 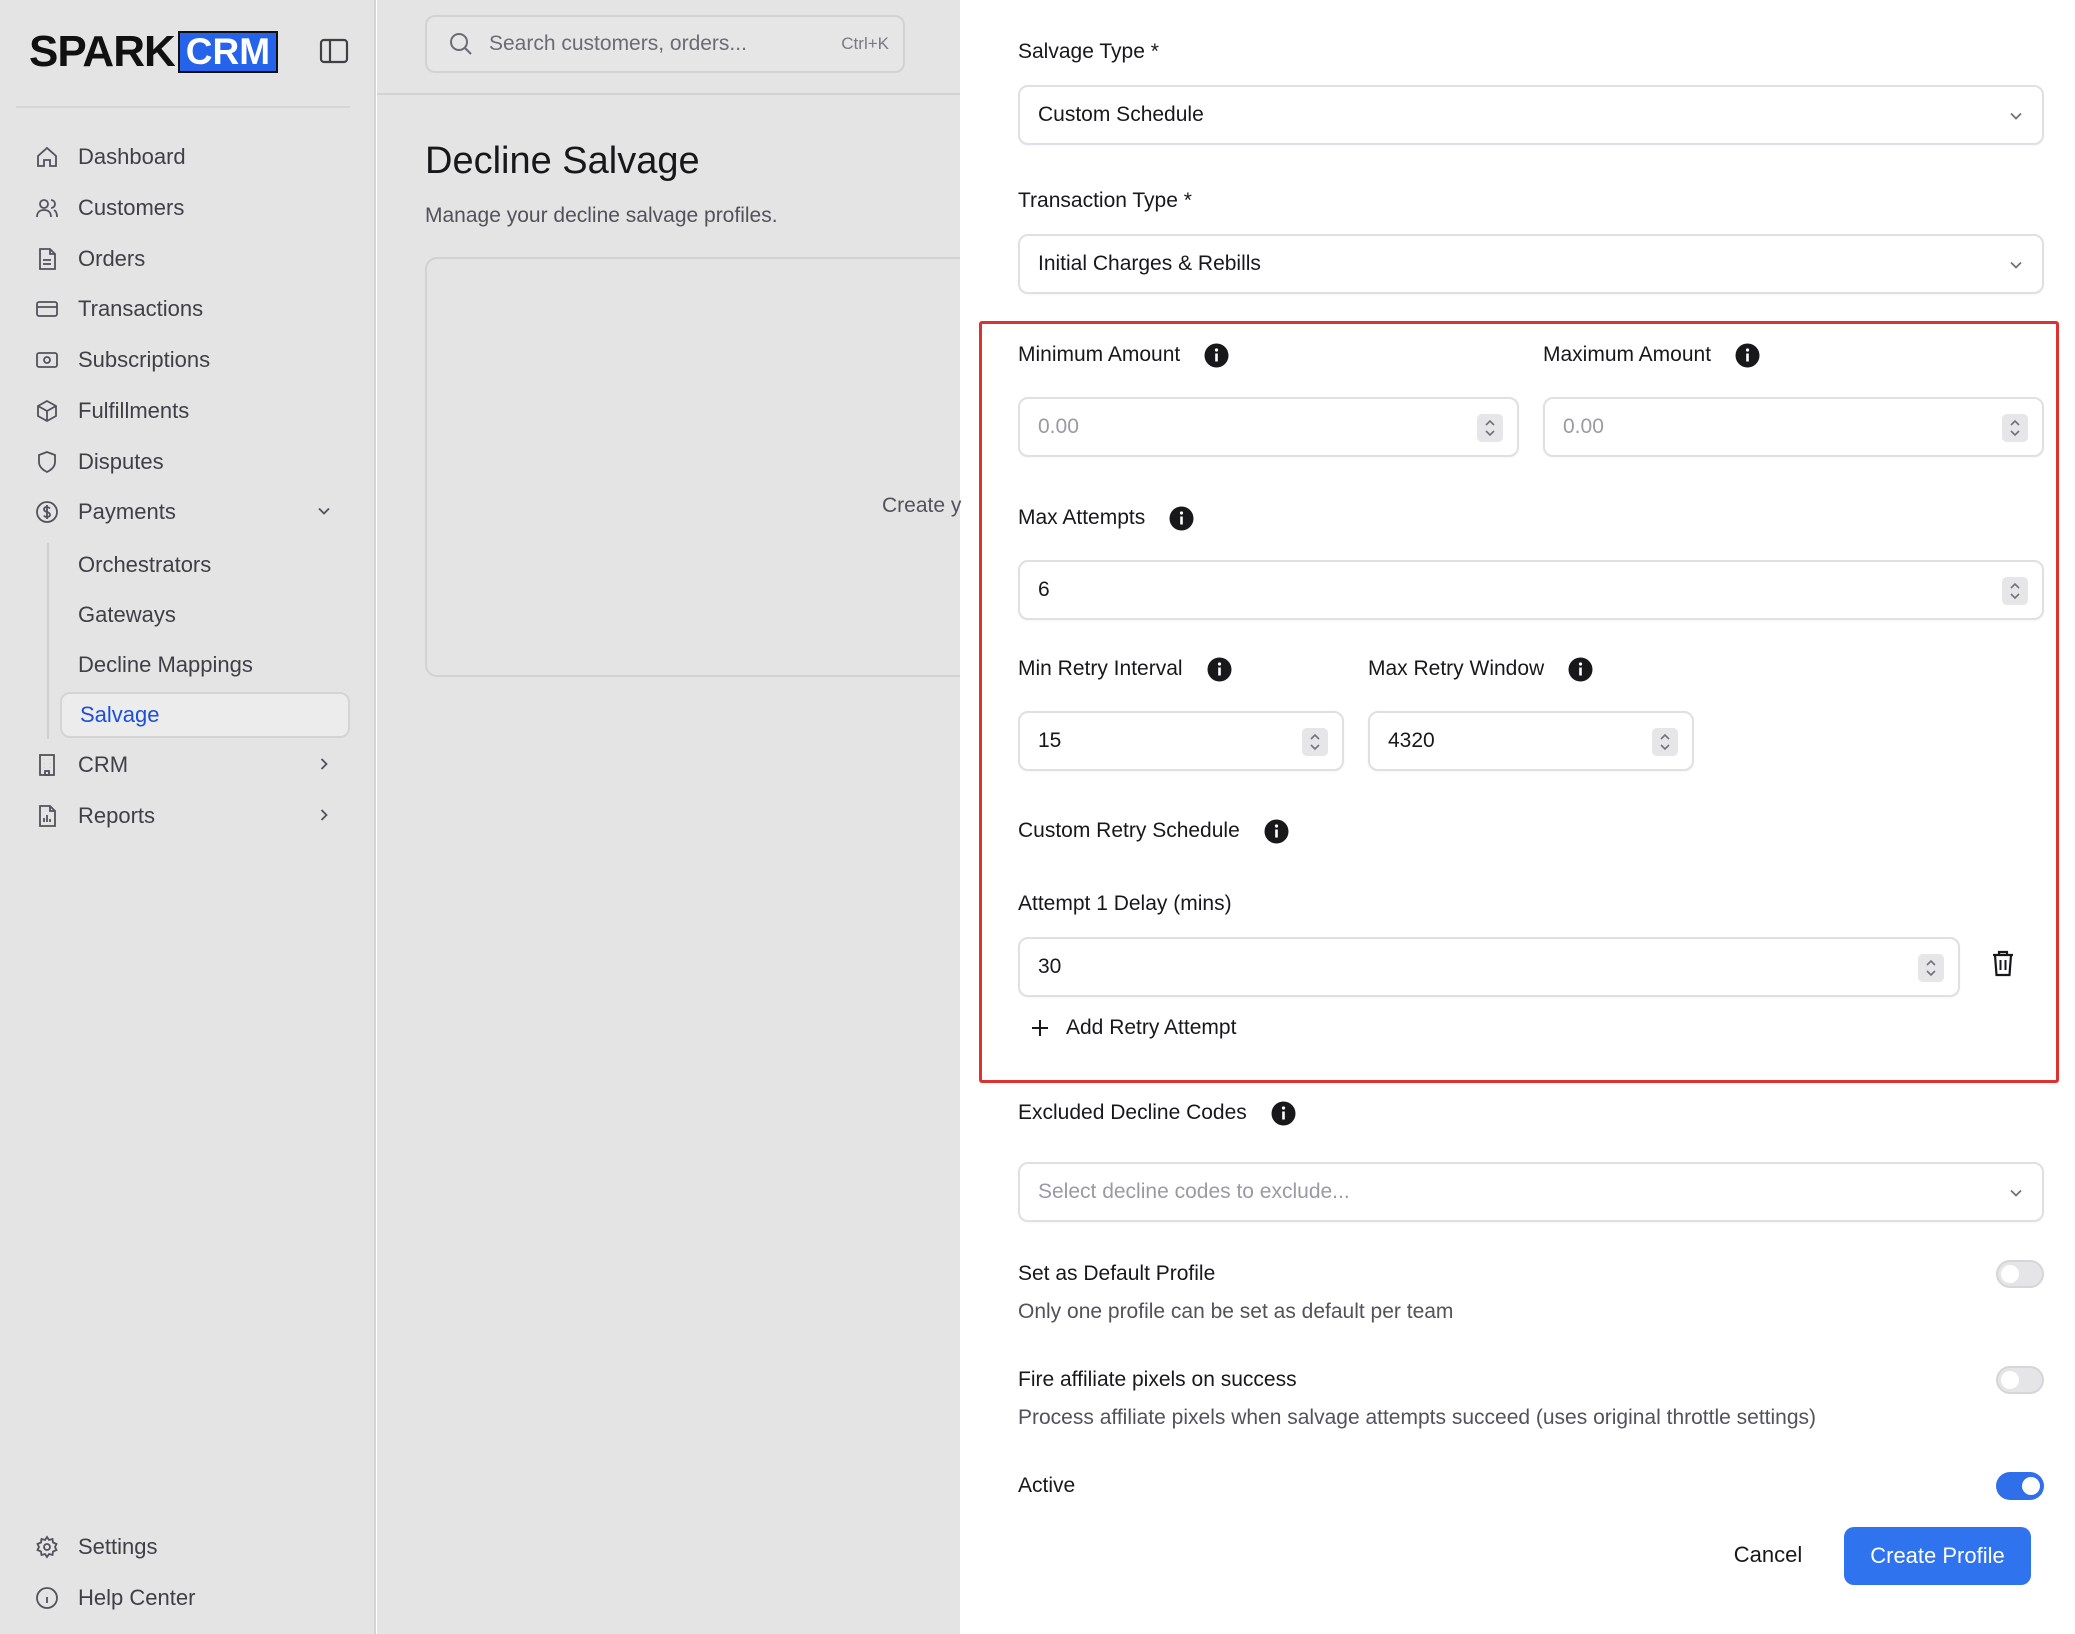 What do you see at coordinates (601, 215) in the screenshot?
I see `page-subtitle: Manage your decline salvage profiles.` at bounding box center [601, 215].